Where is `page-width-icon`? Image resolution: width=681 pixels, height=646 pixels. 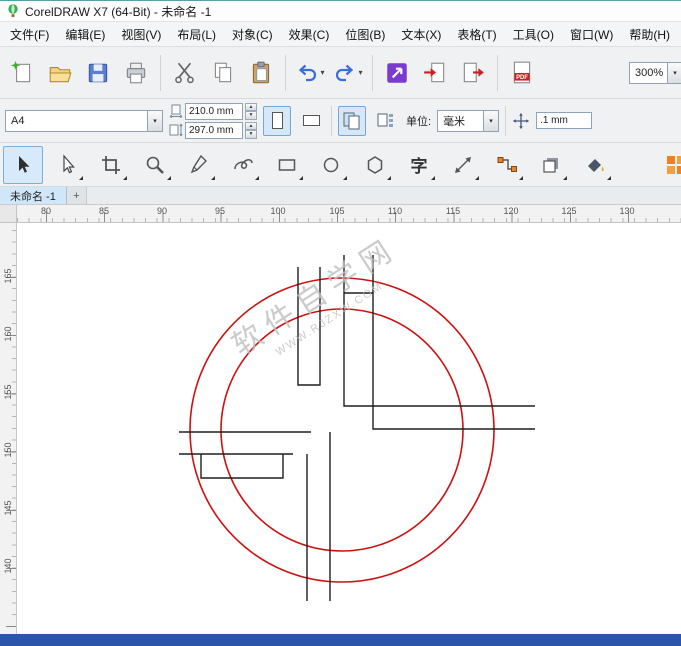 page-width-icon is located at coordinates (176, 111).